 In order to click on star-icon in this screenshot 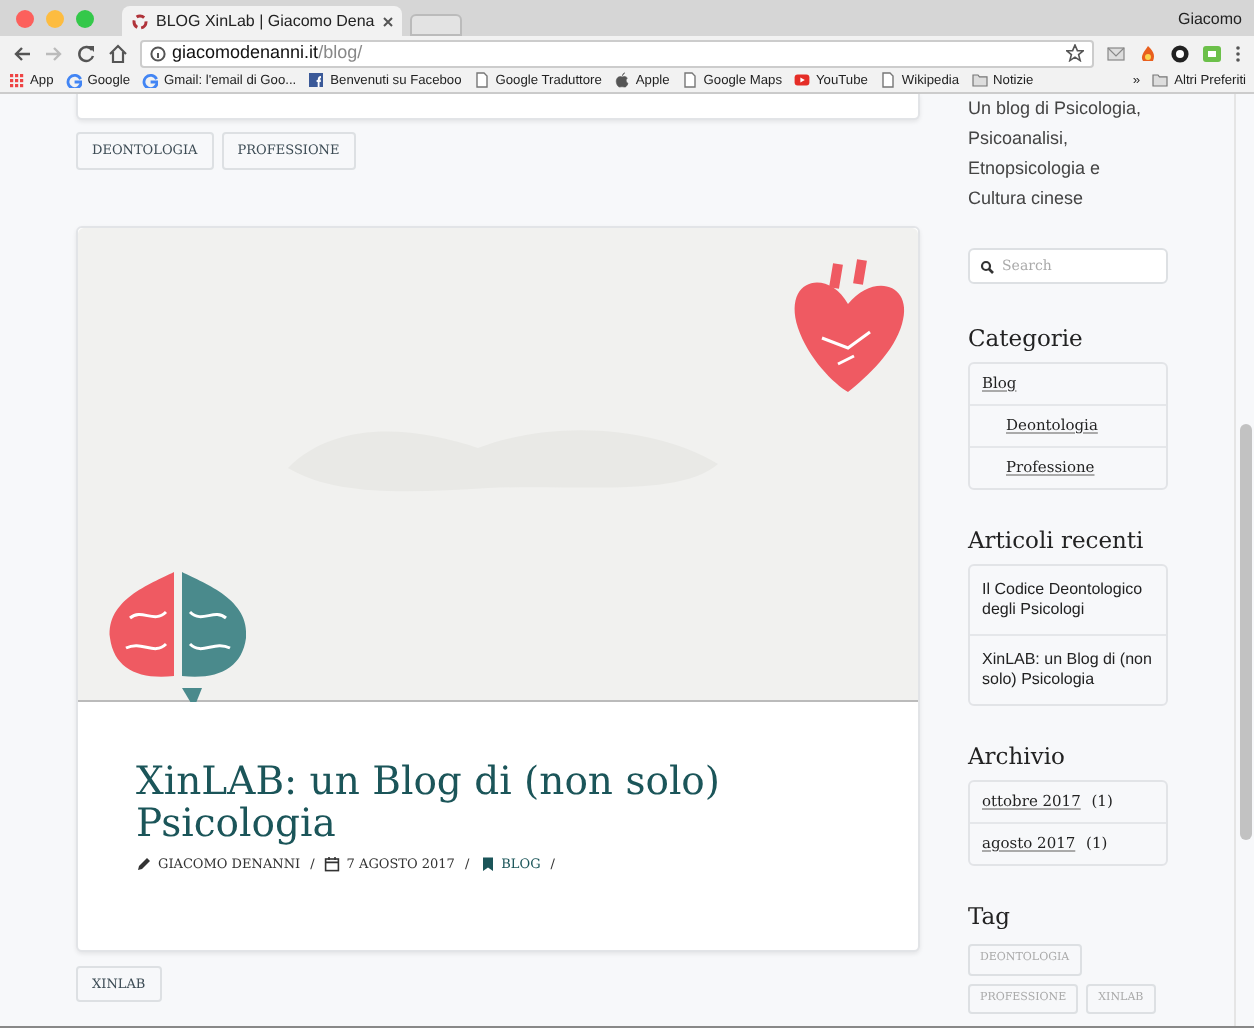, I will do `click(1075, 53)`.